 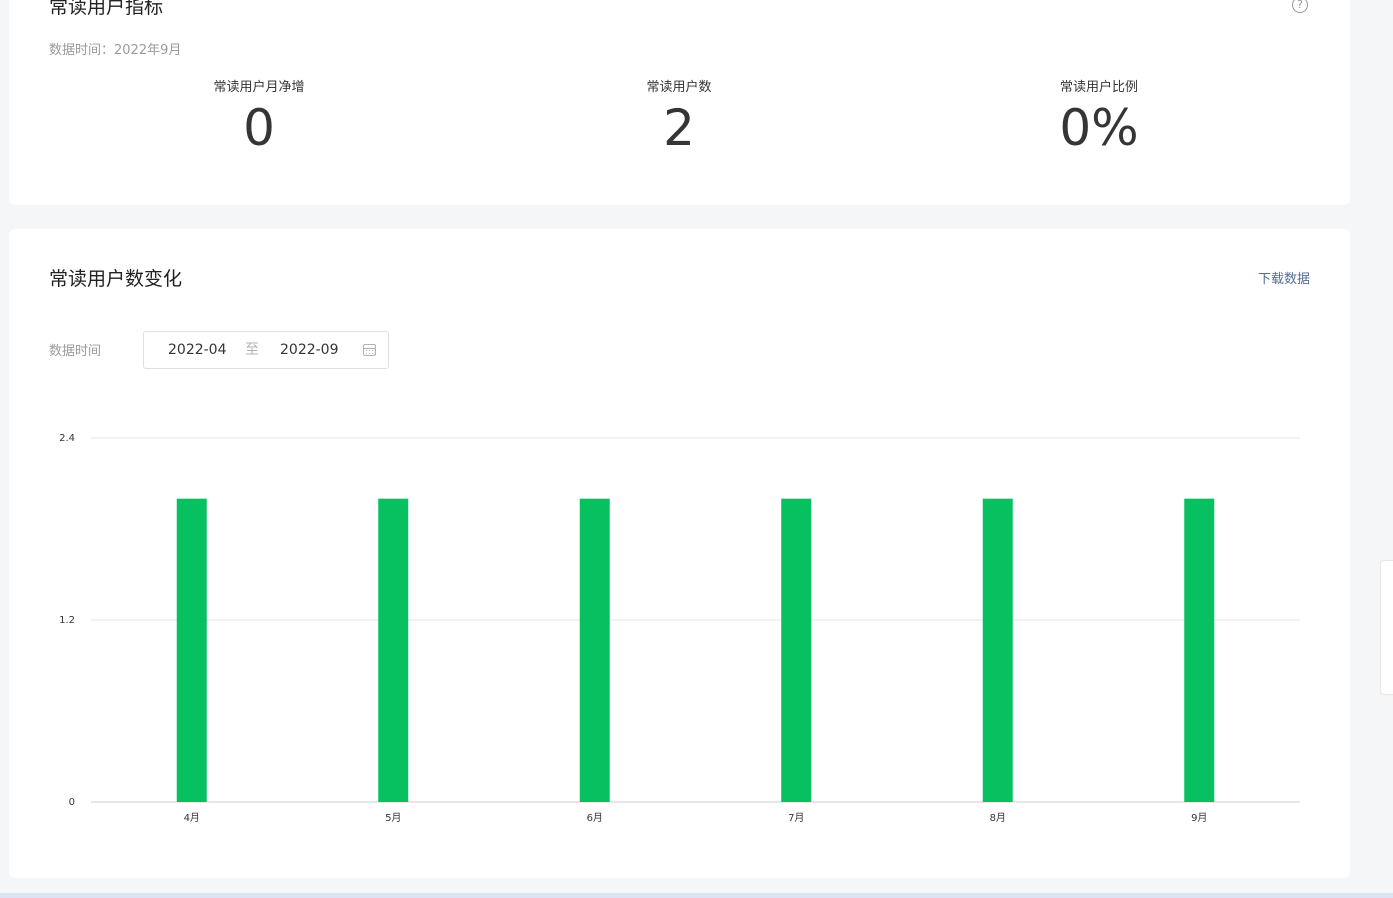 I want to click on metric-value: 0%, so click(x=1099, y=128).